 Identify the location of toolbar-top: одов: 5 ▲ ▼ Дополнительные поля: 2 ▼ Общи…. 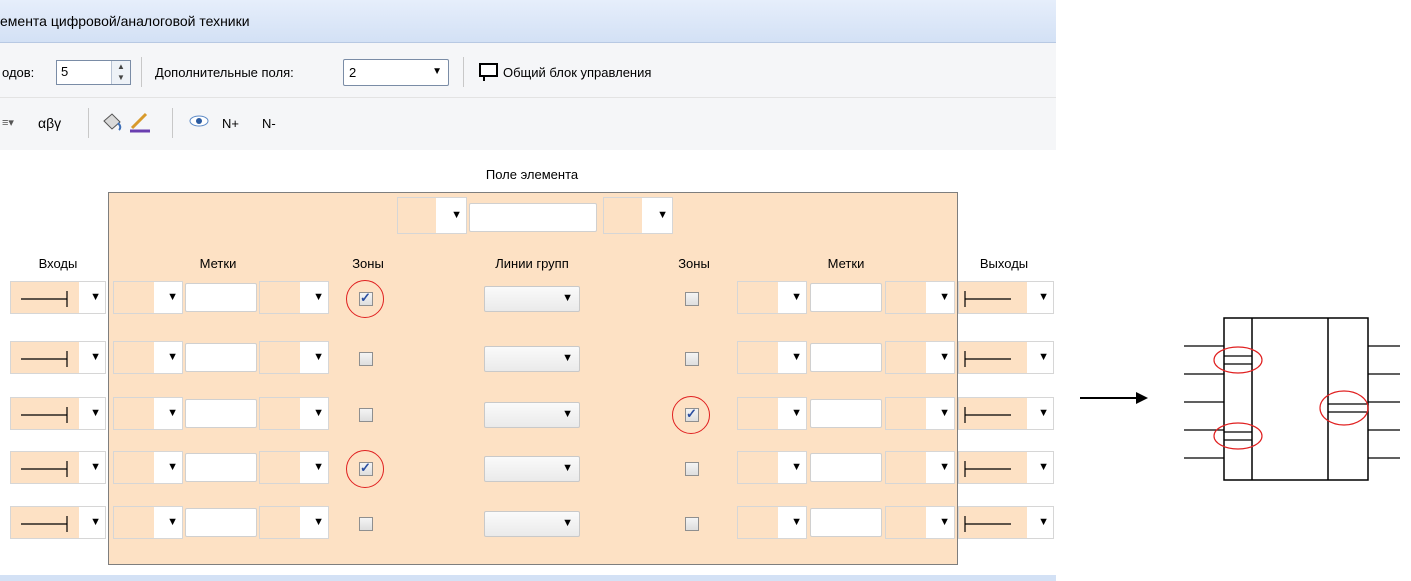
(528, 70).